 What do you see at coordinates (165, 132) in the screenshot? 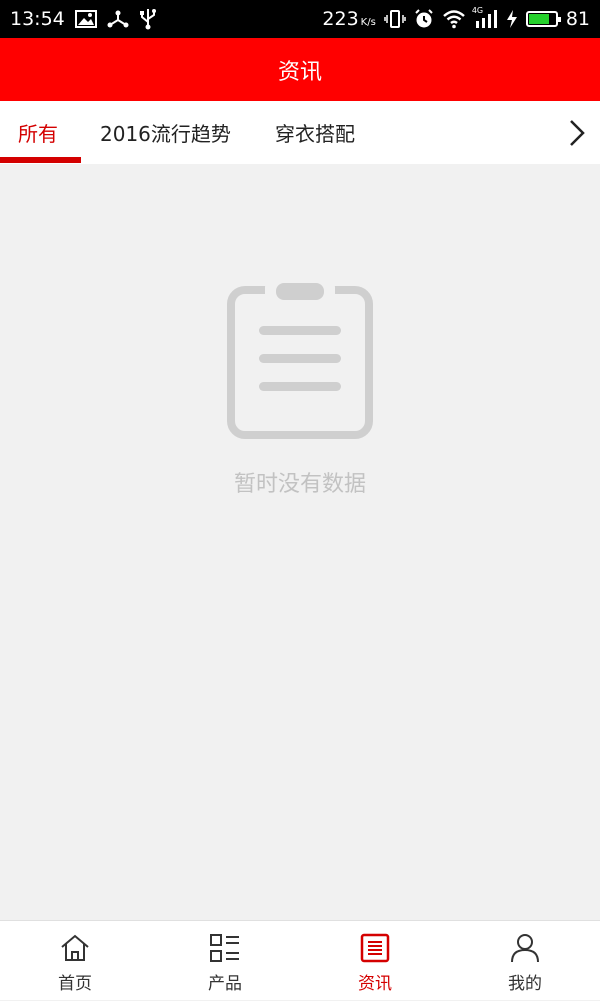
I see `tab-2016-trends: 2016流行趋势` at bounding box center [165, 132].